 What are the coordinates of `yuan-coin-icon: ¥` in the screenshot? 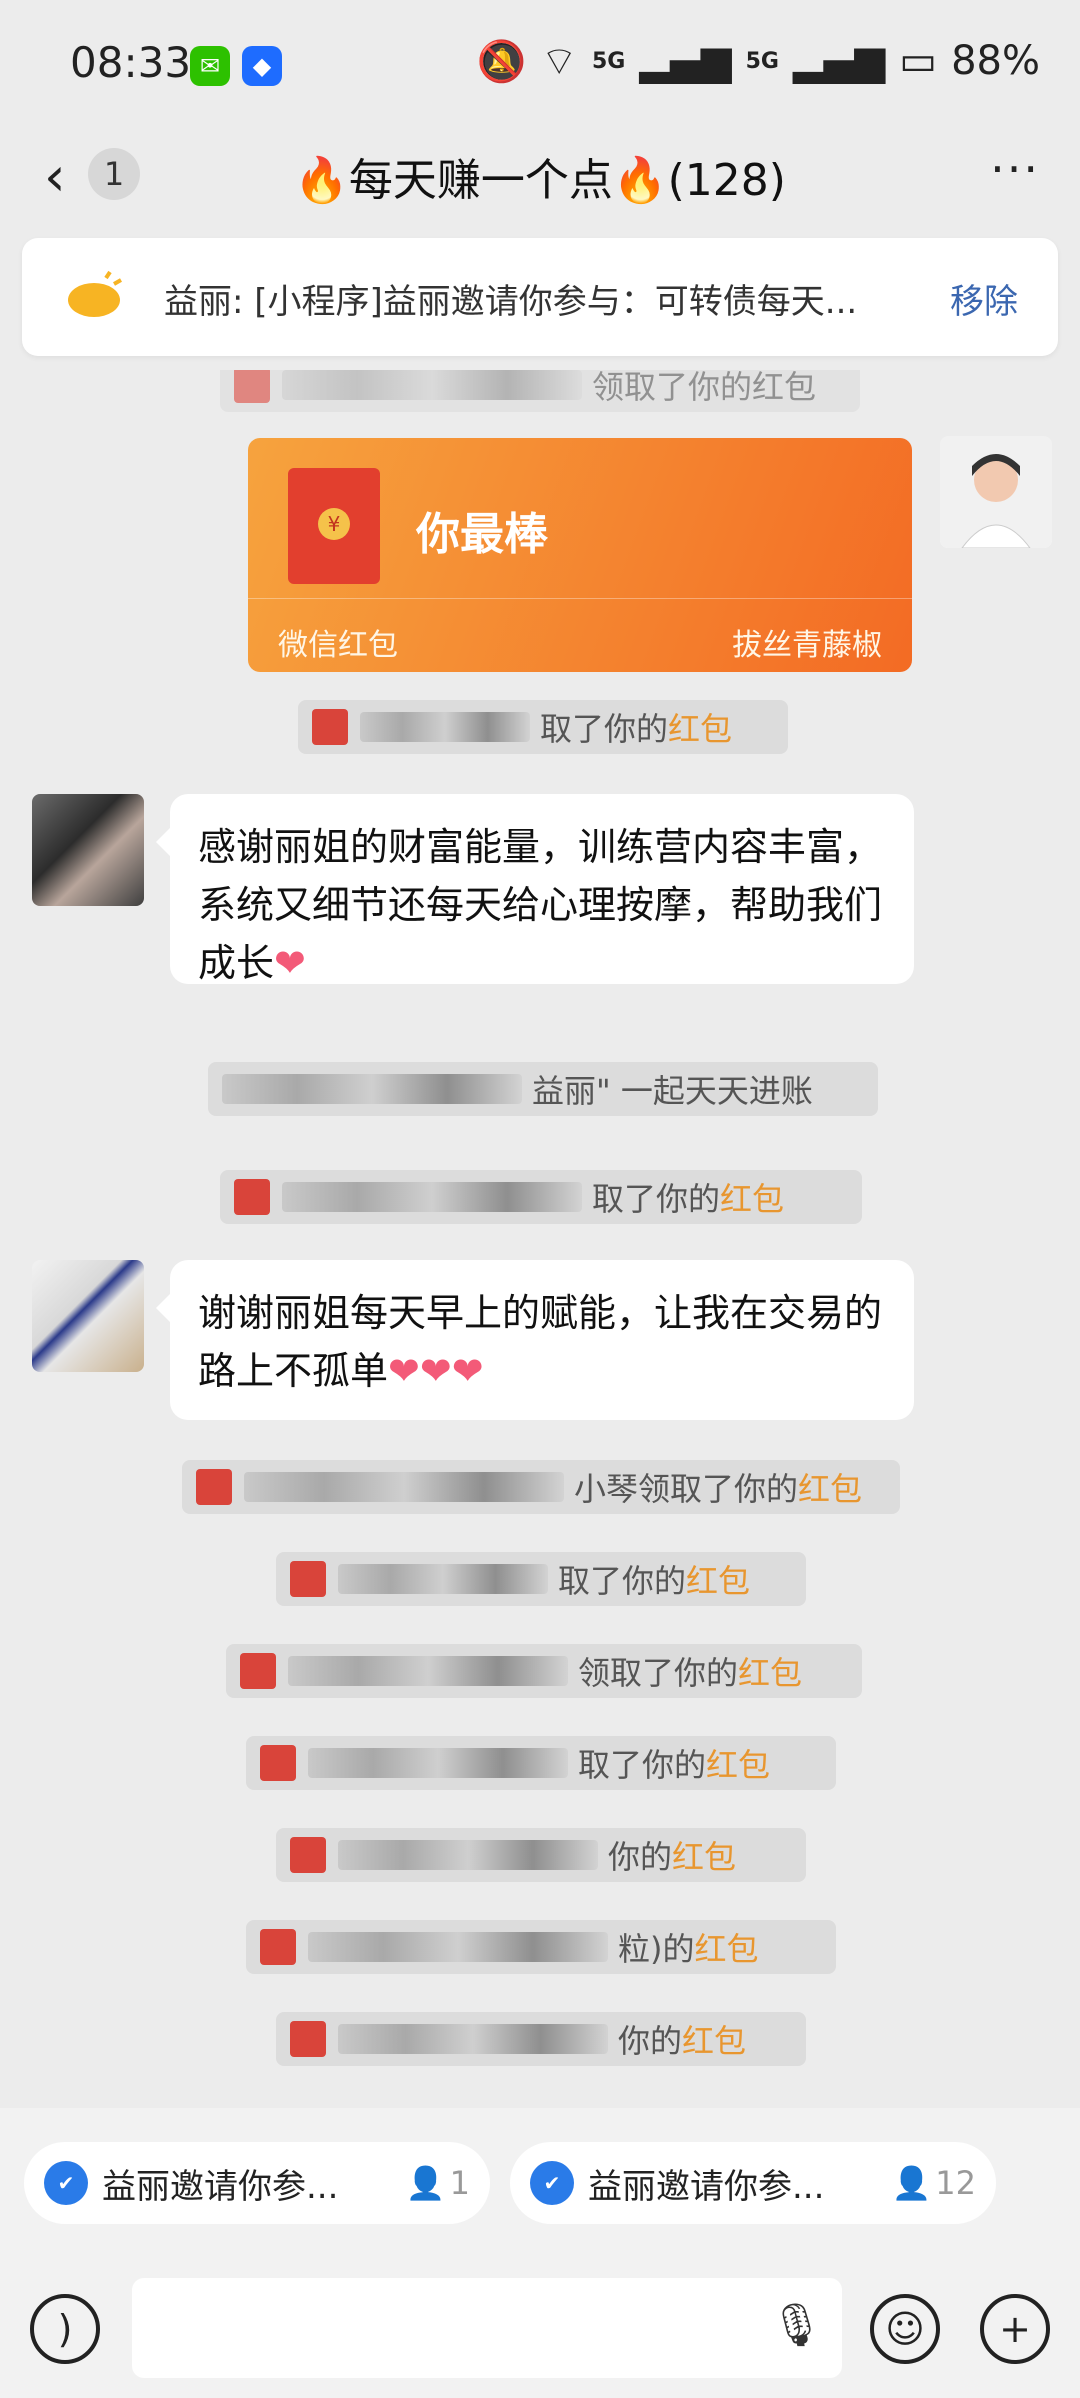 It's located at (334, 524).